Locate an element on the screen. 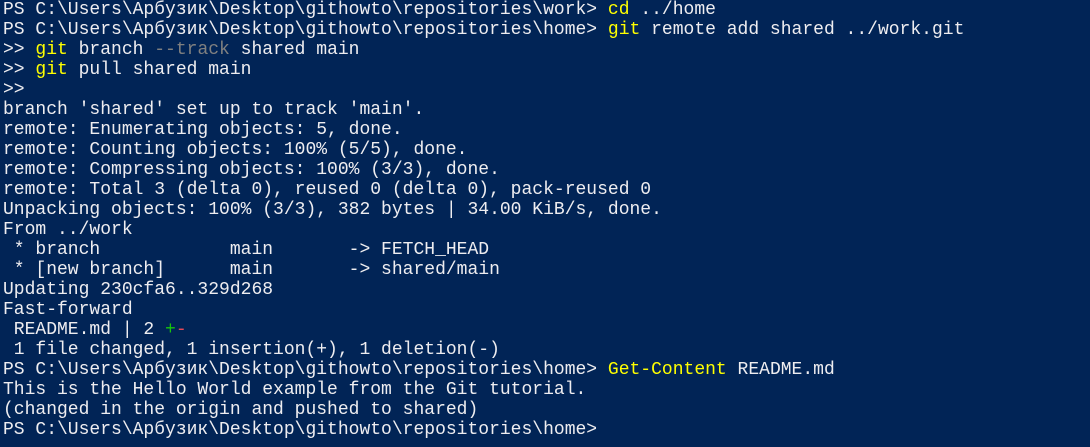  output-text: * branch main -> FETCH_HEAD is located at coordinates (246, 250).